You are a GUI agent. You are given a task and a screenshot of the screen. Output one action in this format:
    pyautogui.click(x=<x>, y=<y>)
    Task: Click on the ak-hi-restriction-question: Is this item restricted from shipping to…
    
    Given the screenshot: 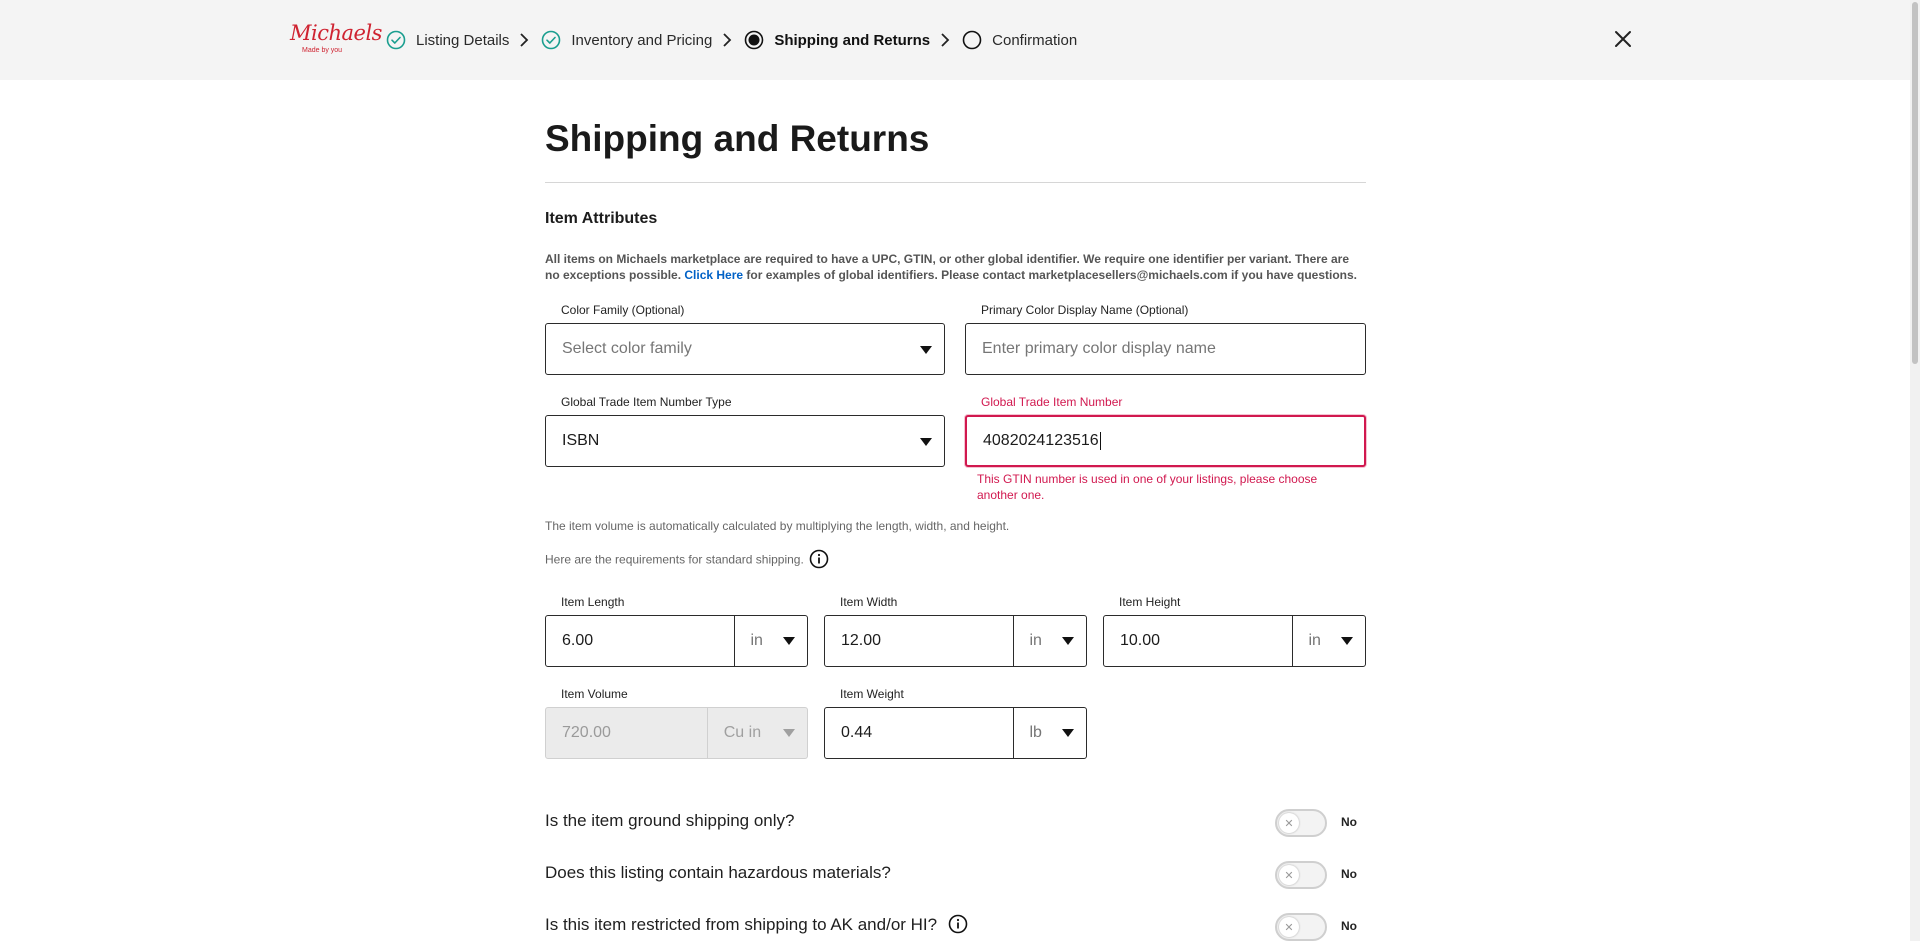 What is the action you would take?
    pyautogui.click(x=756, y=924)
    